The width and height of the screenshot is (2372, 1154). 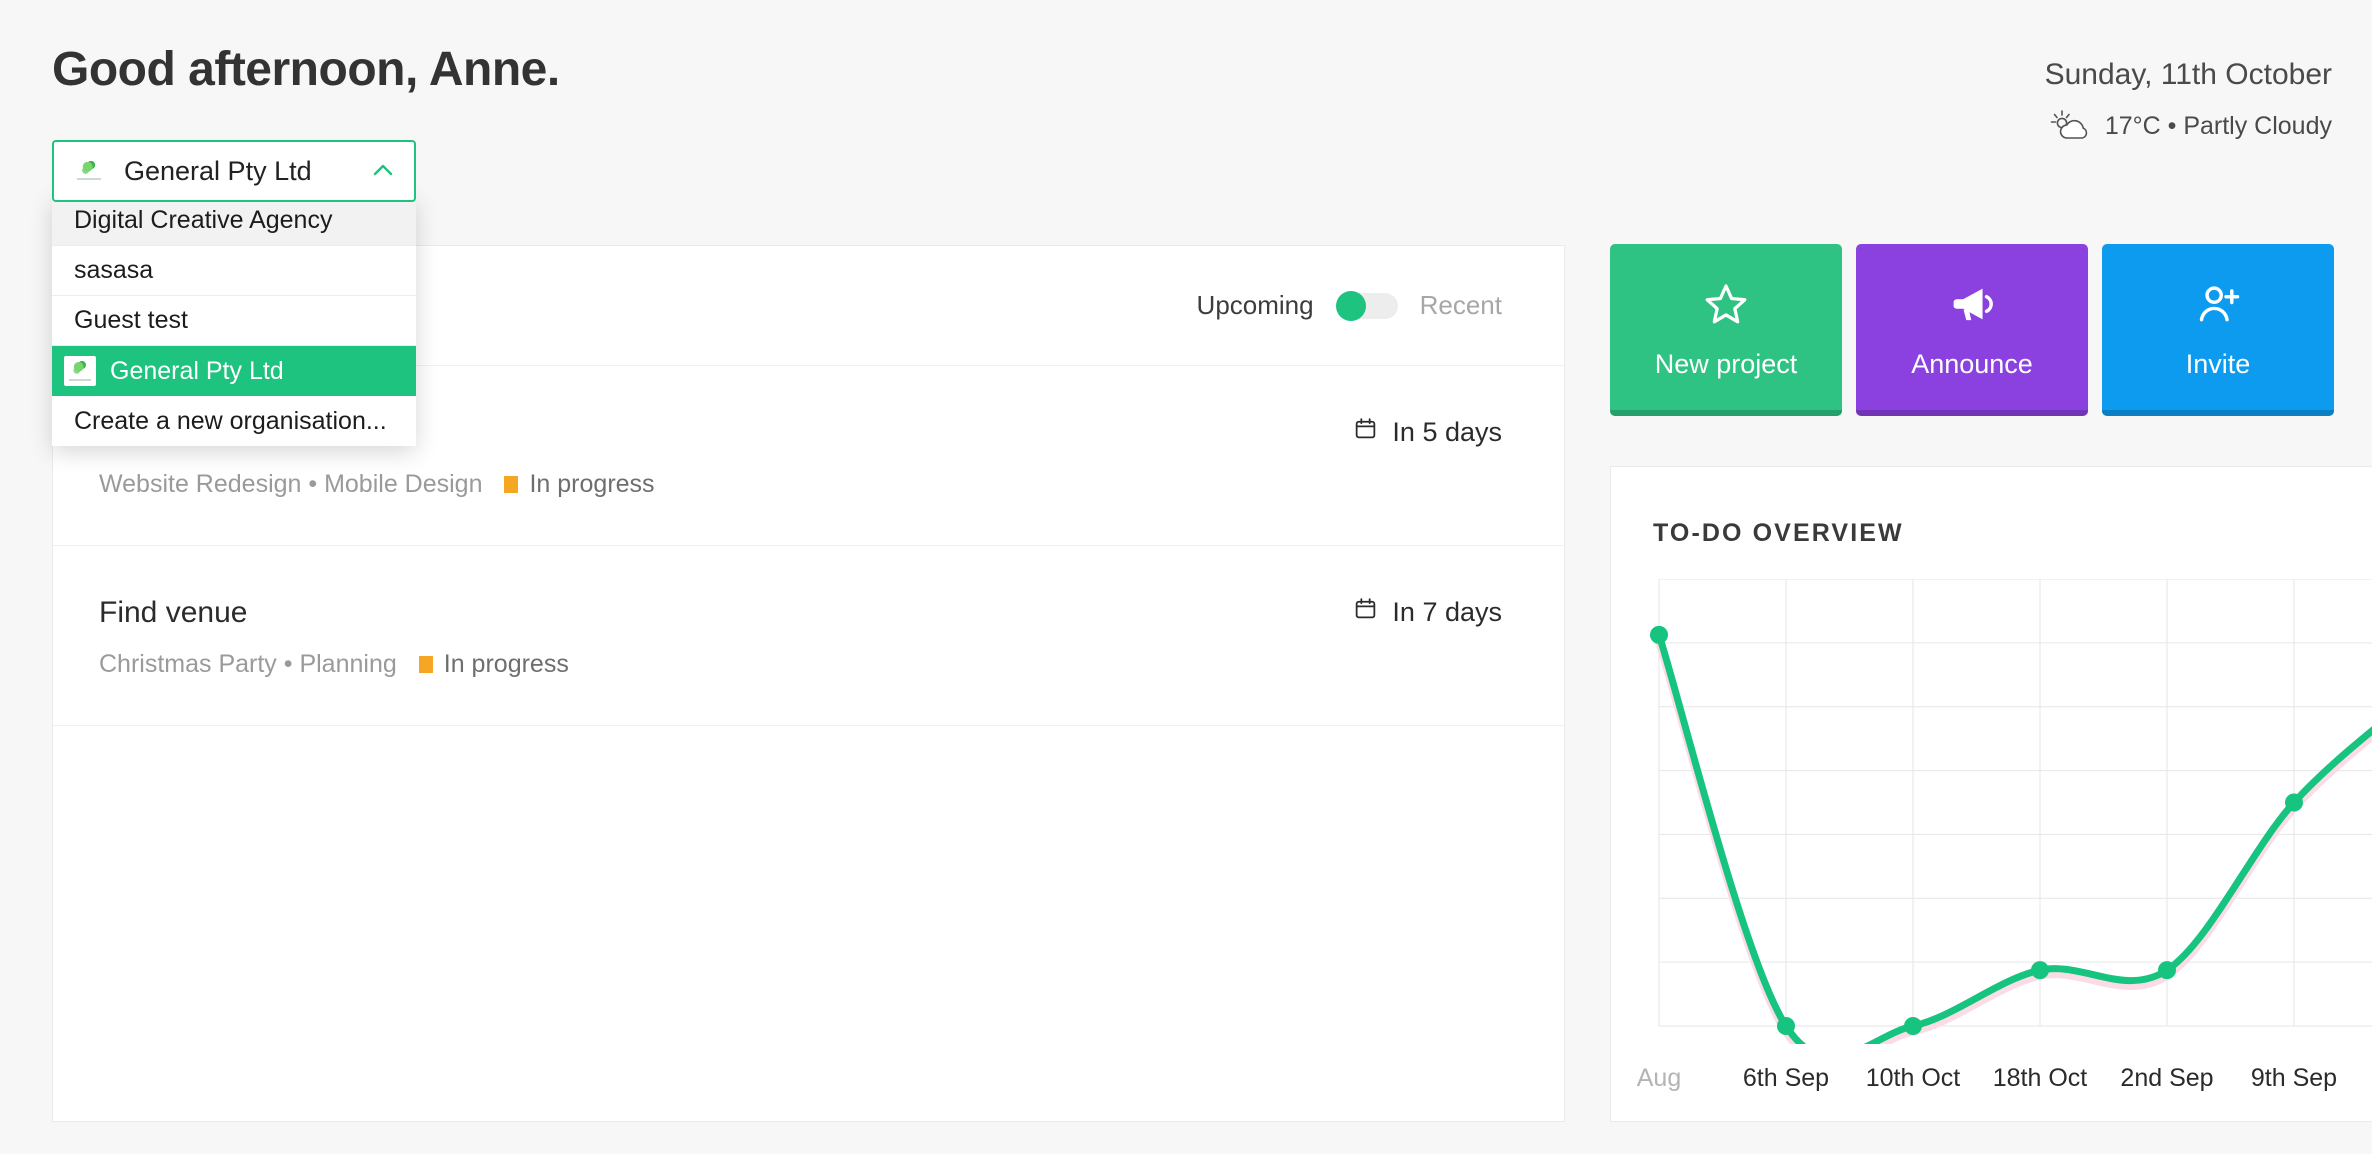 I want to click on invite-button: Invite, so click(x=2218, y=330).